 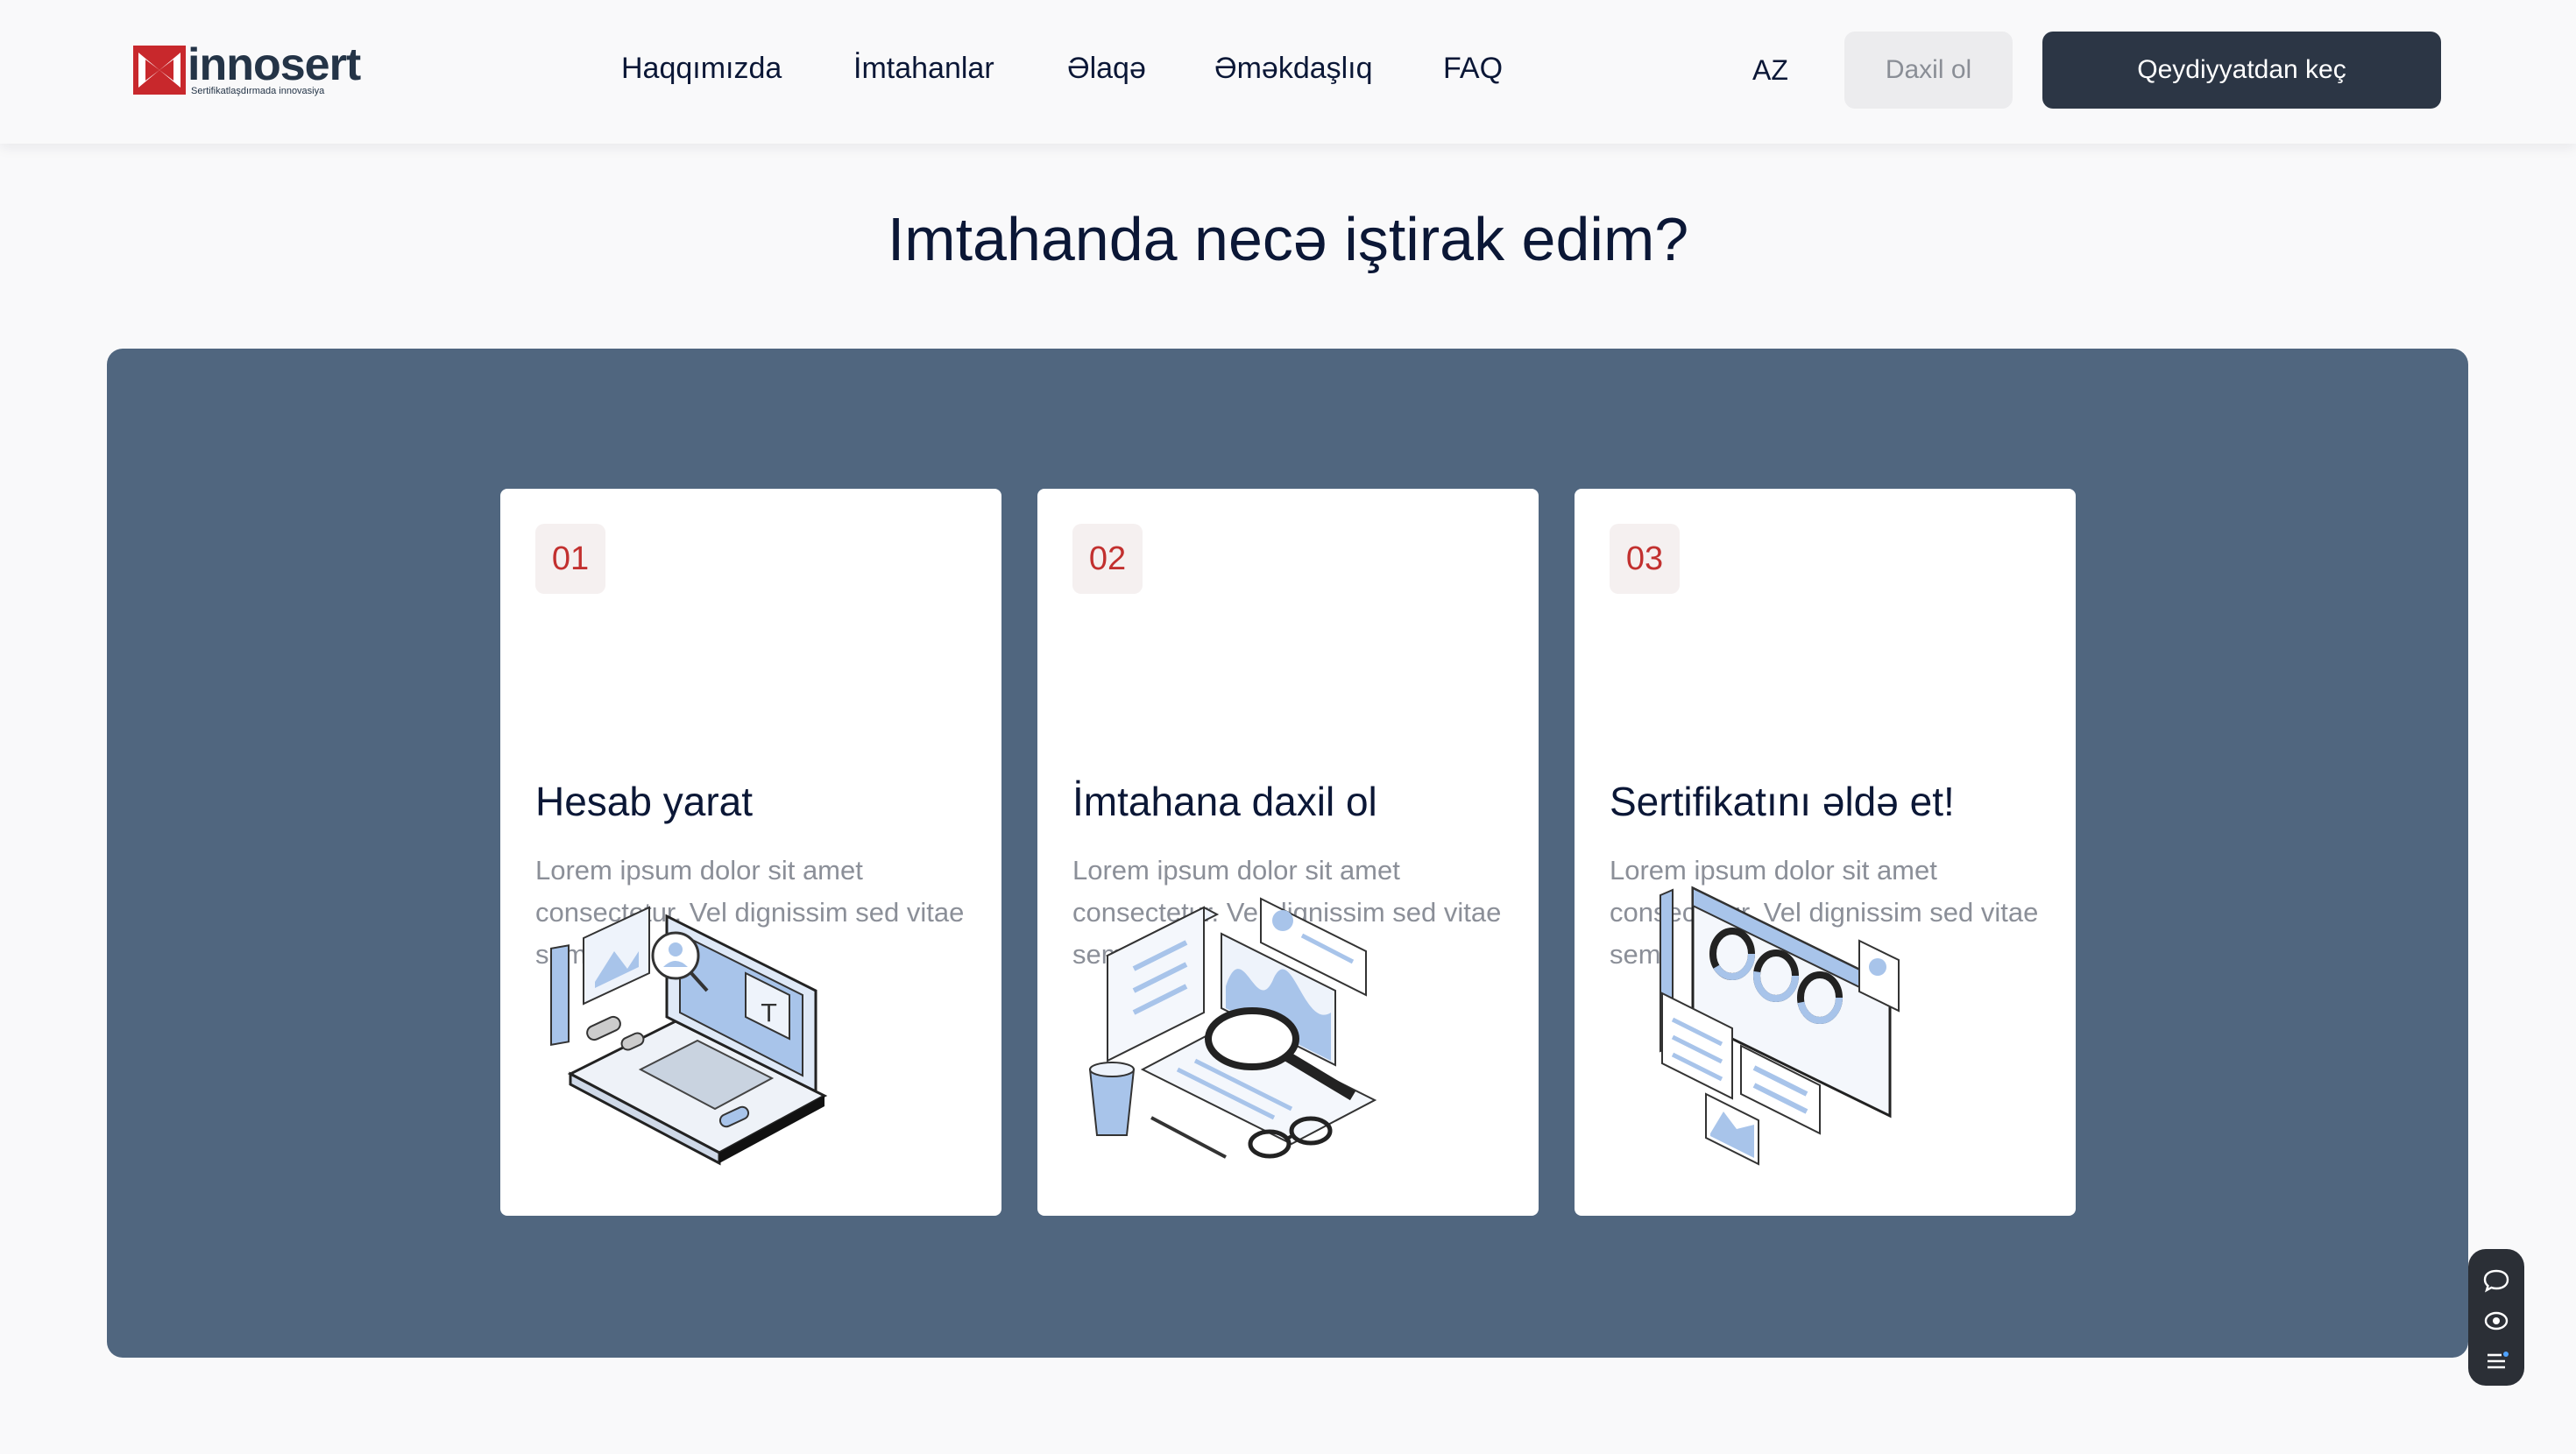 What do you see at coordinates (274, 64) in the screenshot?
I see `logo-wordmark: innosert` at bounding box center [274, 64].